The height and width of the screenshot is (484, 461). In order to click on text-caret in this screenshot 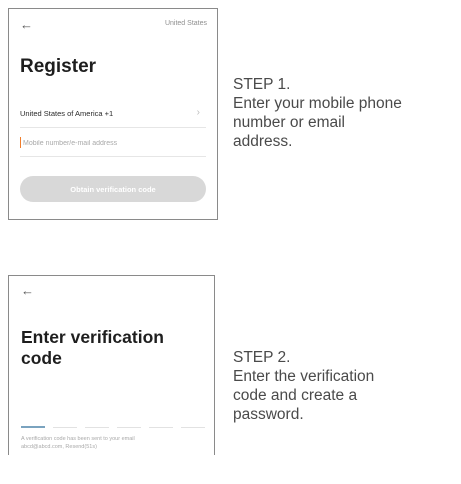, I will do `click(20, 142)`.